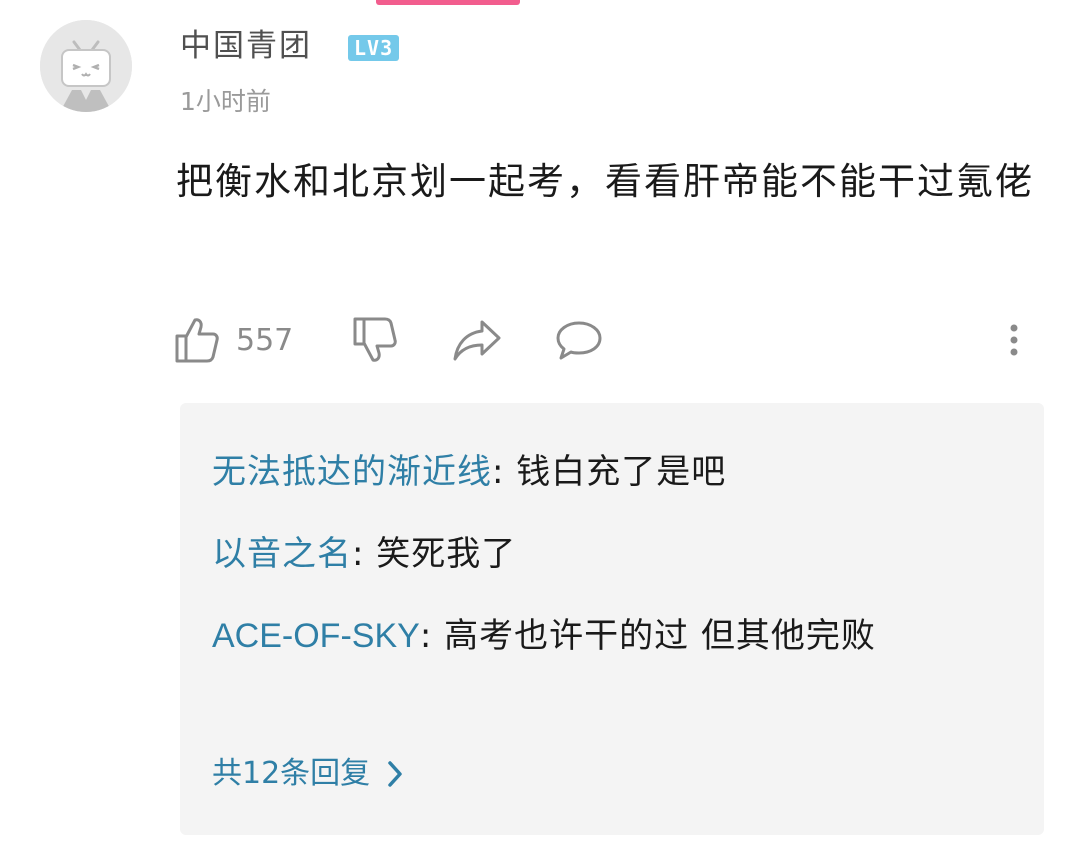  I want to click on reply-text: 笑死我了, so click(446, 554).